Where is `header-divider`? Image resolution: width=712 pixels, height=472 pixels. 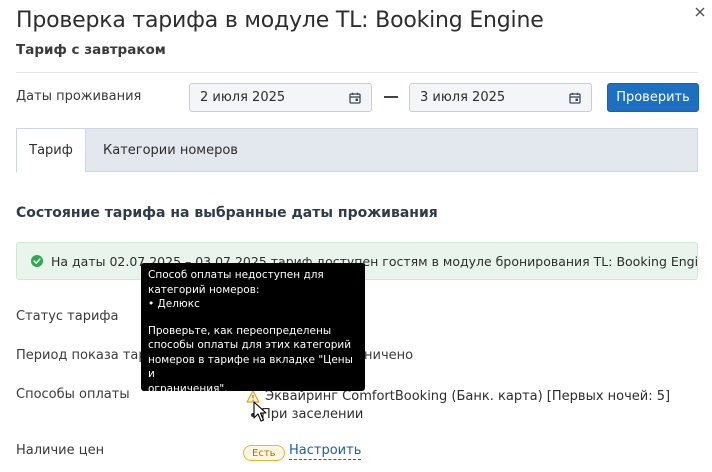
header-divider is located at coordinates (357, 72).